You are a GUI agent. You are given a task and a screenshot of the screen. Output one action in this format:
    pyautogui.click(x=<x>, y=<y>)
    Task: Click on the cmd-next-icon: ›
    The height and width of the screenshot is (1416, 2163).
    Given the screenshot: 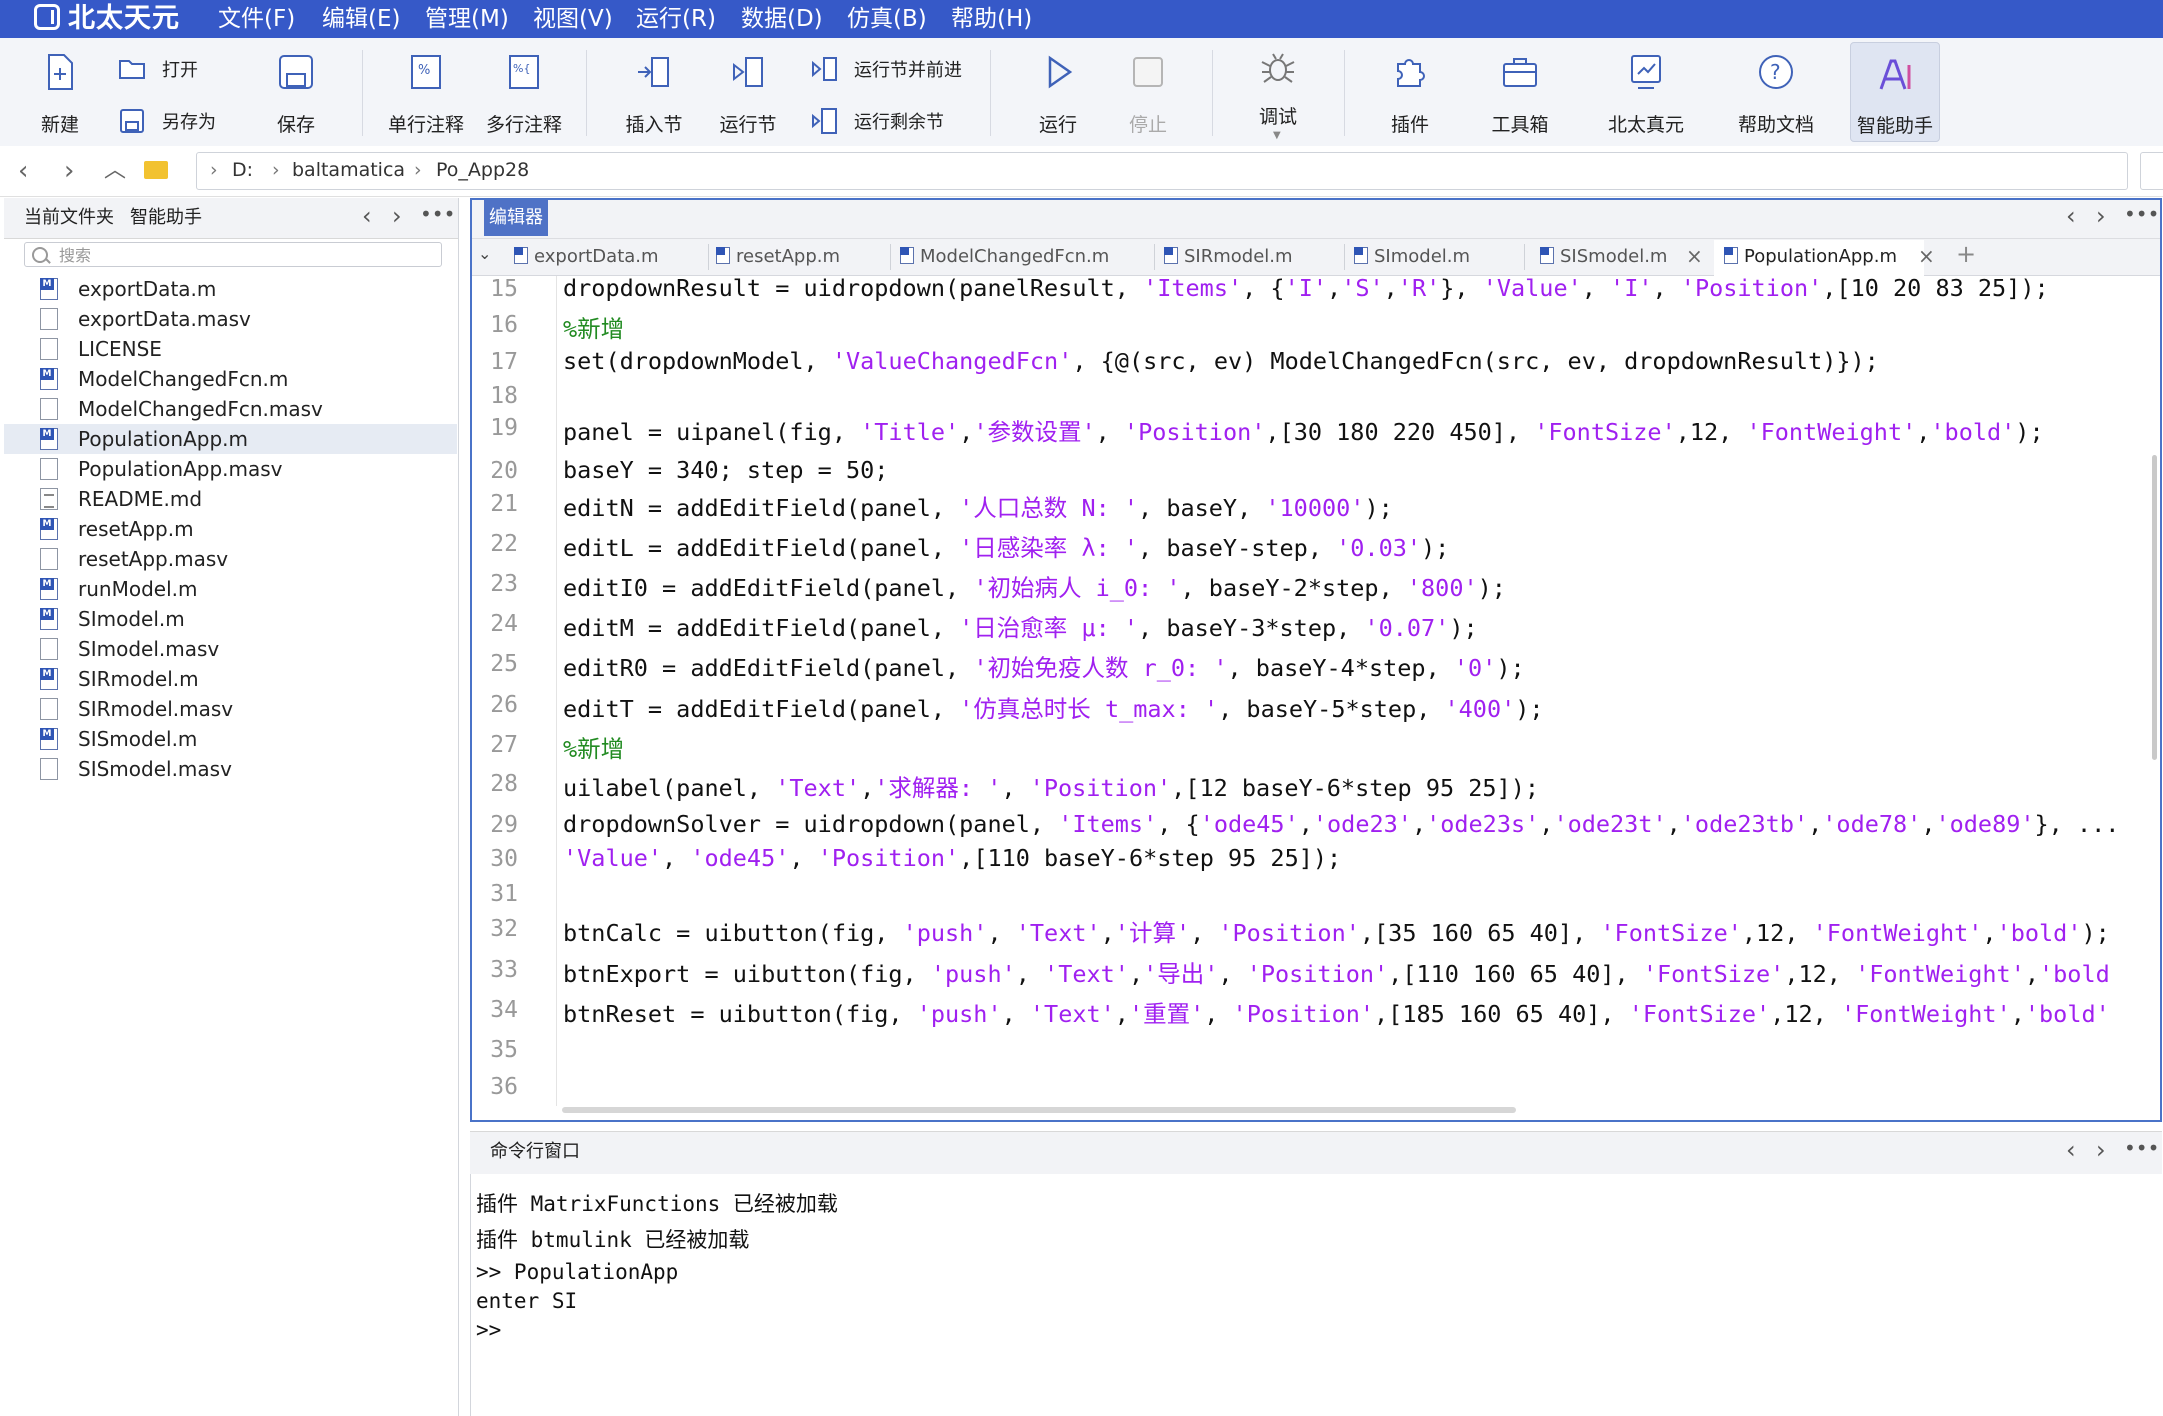 What is the action you would take?
    pyautogui.click(x=2101, y=1150)
    